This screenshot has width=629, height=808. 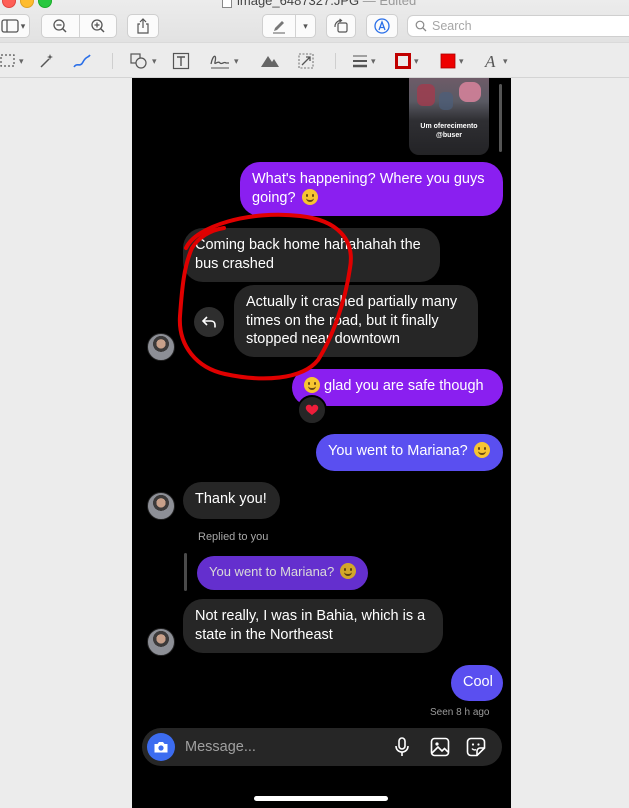 What do you see at coordinates (27, 4) in the screenshot?
I see `minimize-window-button` at bounding box center [27, 4].